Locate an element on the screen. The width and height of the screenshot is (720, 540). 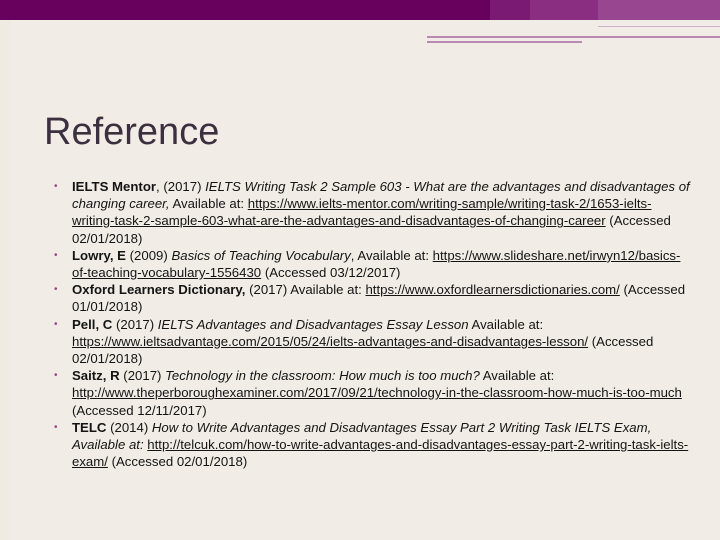
reference-accessed: (Accessed 03/12/2017) is located at coordinates (331, 273).